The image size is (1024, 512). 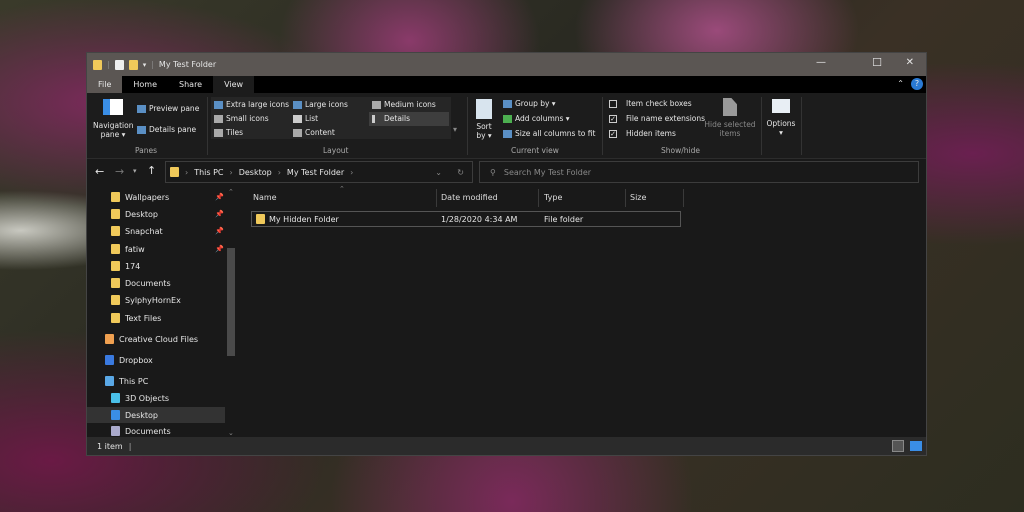 I want to click on breadcrumb-desktop: Desktop, so click(x=255, y=172).